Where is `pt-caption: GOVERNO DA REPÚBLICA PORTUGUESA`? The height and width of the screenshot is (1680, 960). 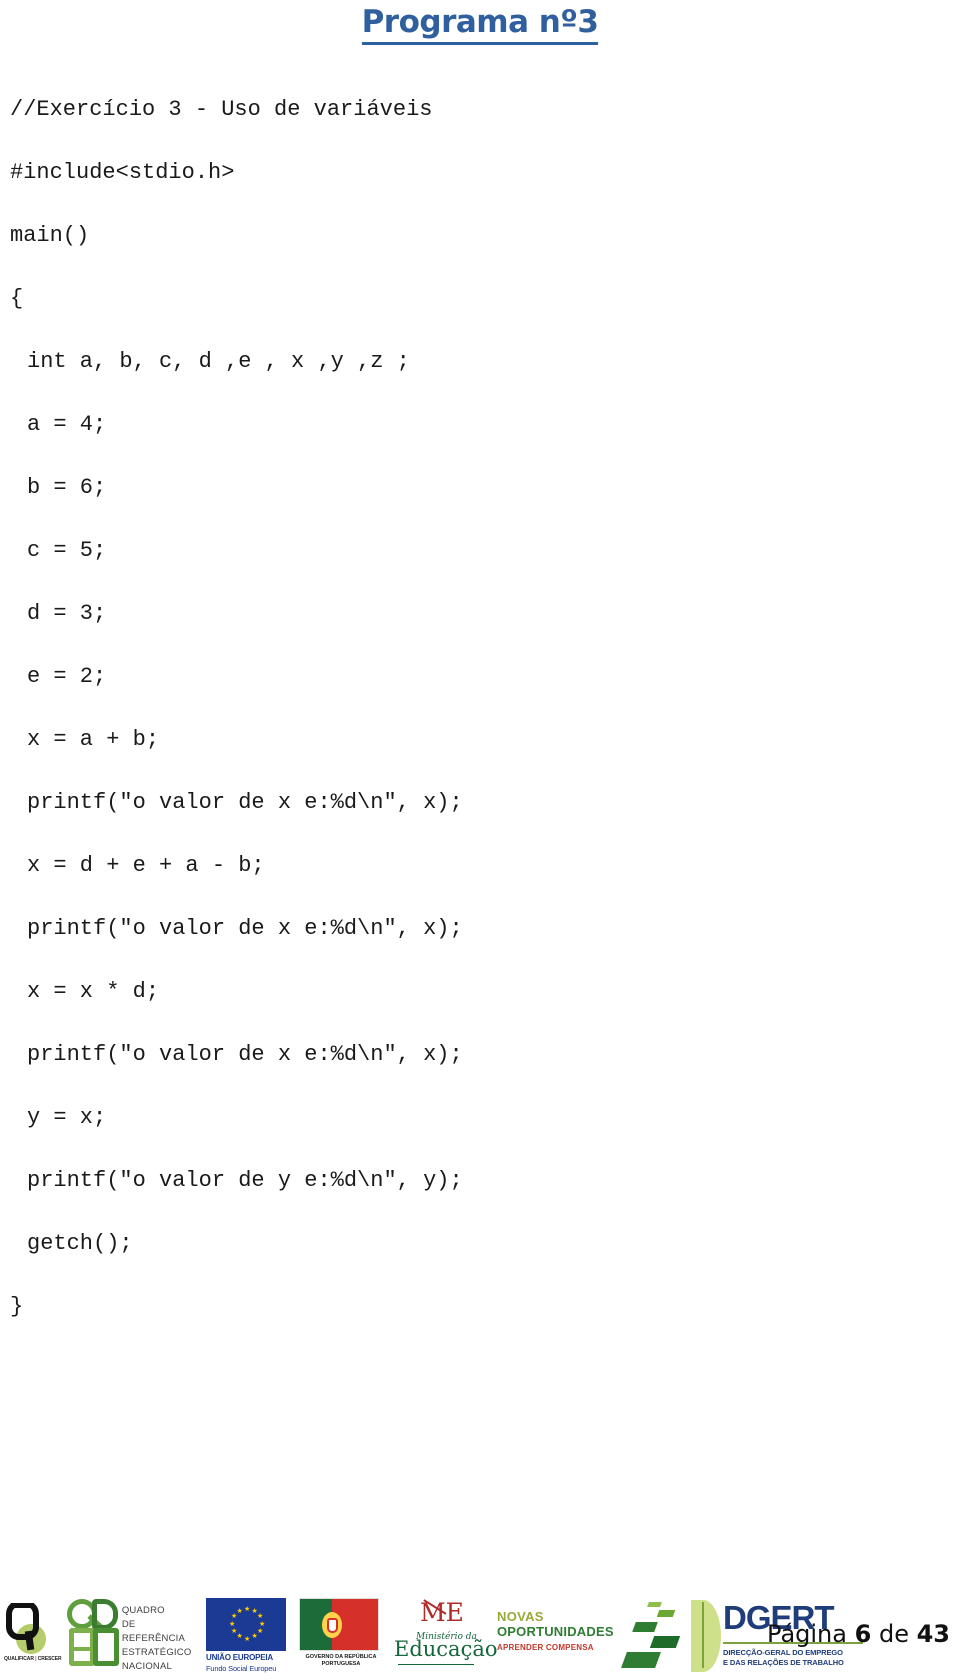
pt-caption: GOVERNO DA REPÚBLICA PORTUGUESA is located at coordinates (341, 1661).